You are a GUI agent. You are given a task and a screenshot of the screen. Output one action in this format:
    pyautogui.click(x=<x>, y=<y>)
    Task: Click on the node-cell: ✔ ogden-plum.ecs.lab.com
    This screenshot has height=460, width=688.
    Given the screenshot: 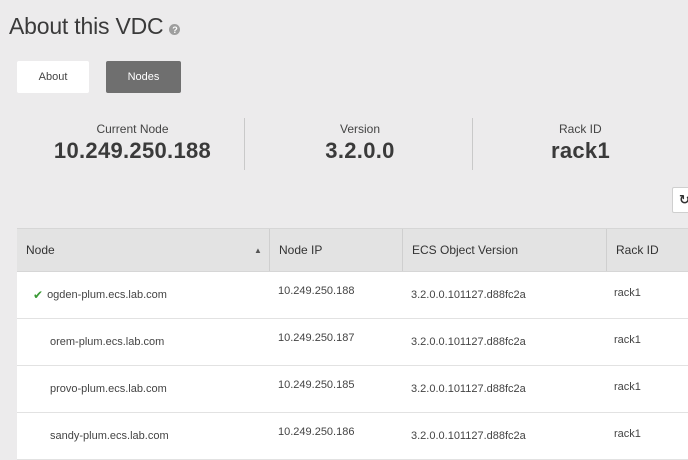 What is the action you would take?
    pyautogui.click(x=92, y=295)
    